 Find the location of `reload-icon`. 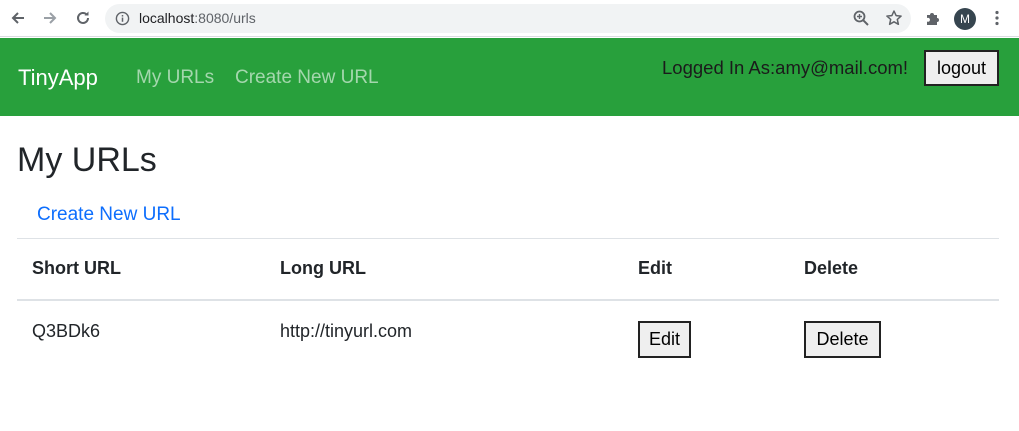

reload-icon is located at coordinates (83, 17).